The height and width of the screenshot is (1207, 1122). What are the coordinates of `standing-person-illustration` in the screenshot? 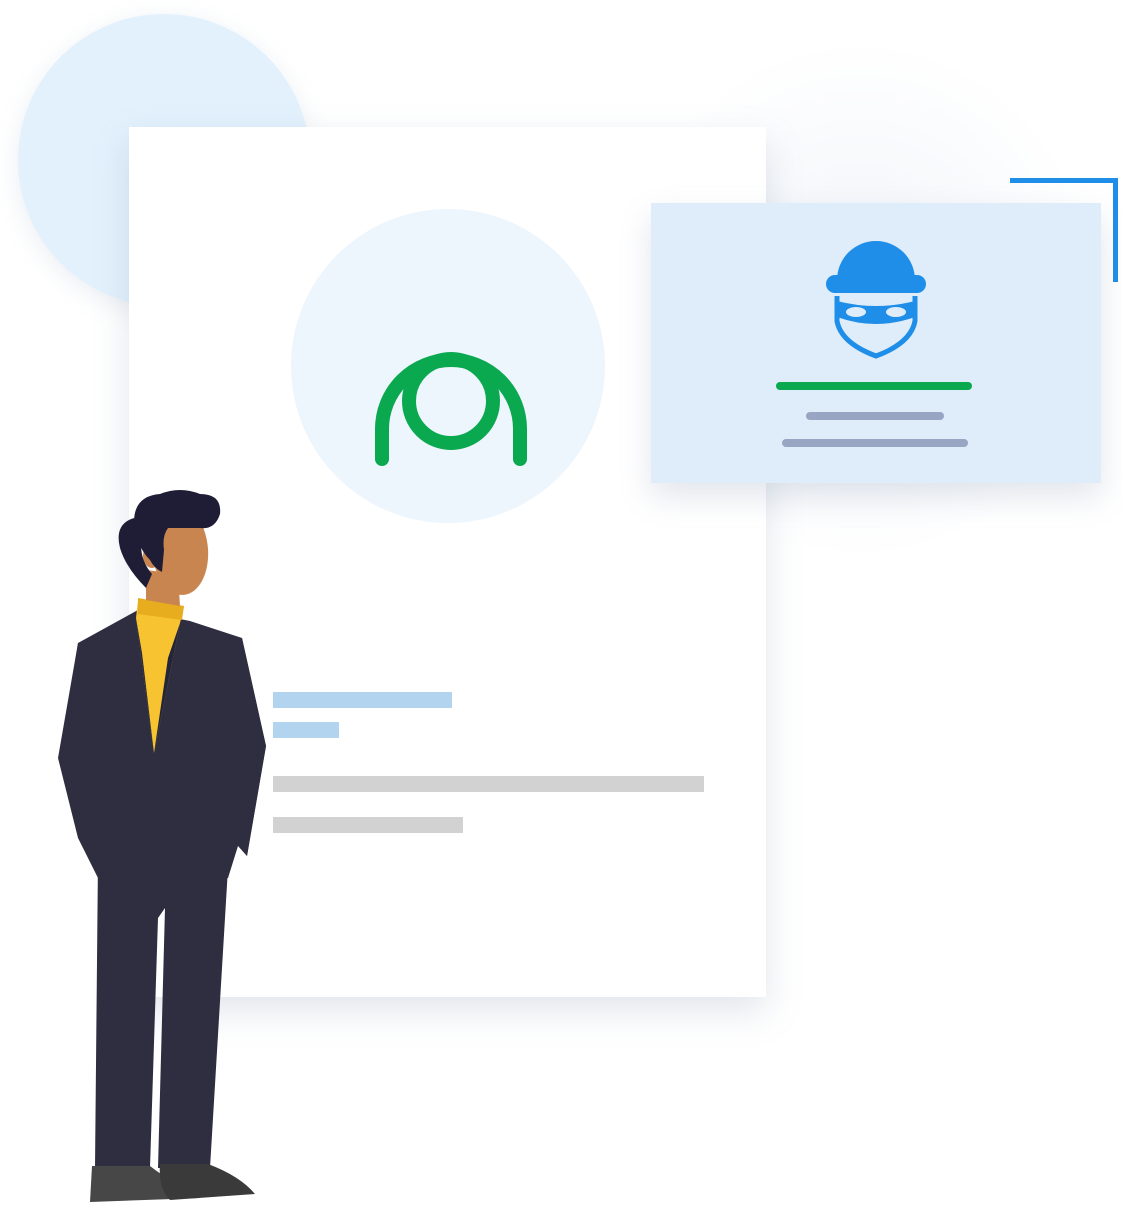 It's located at (162, 846).